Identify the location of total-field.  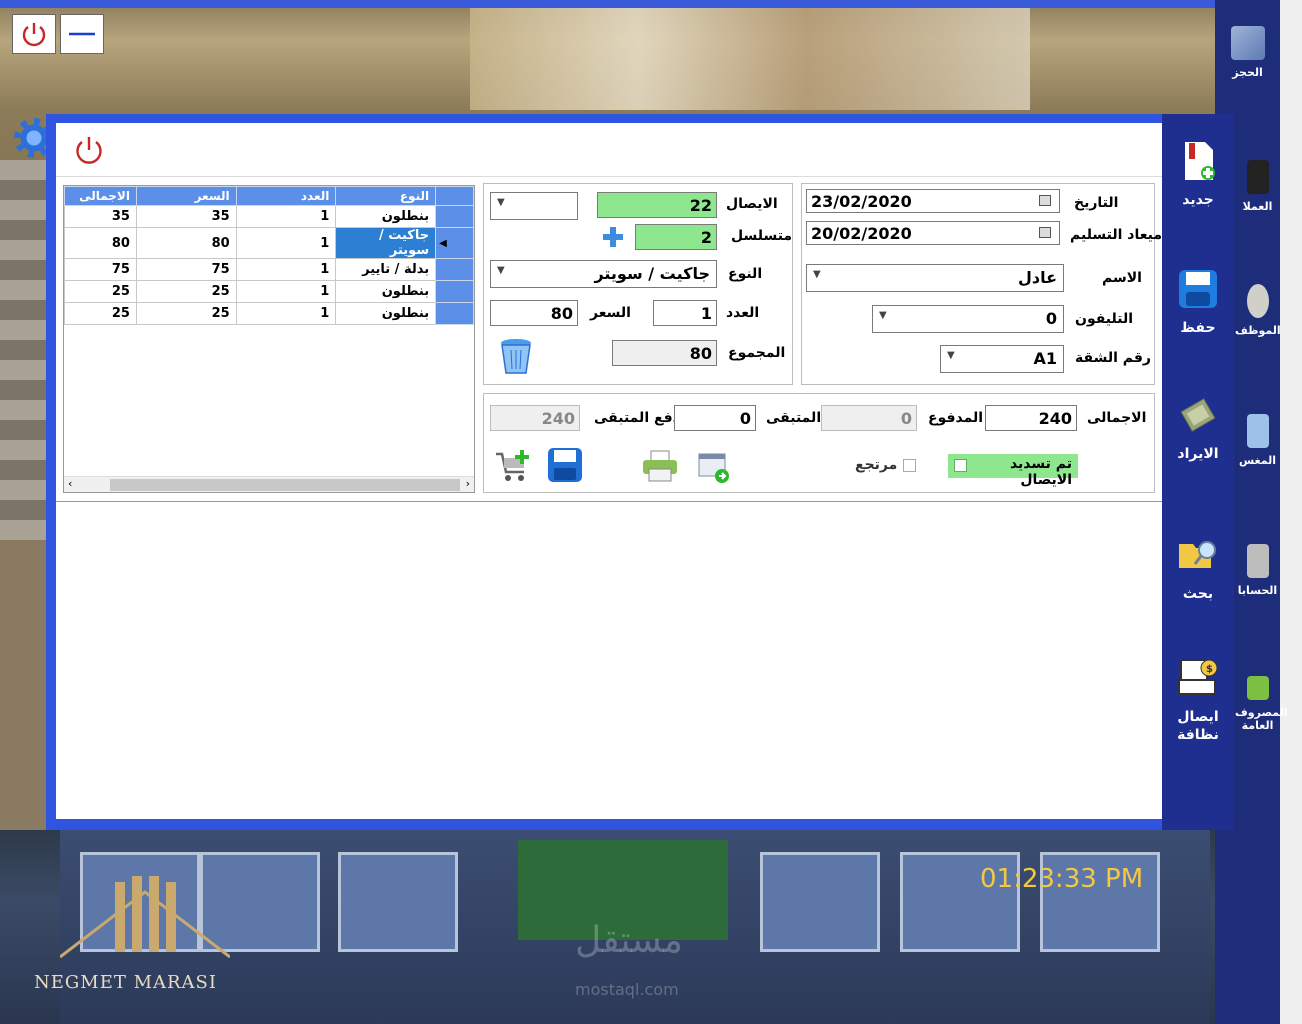
(1031, 418).